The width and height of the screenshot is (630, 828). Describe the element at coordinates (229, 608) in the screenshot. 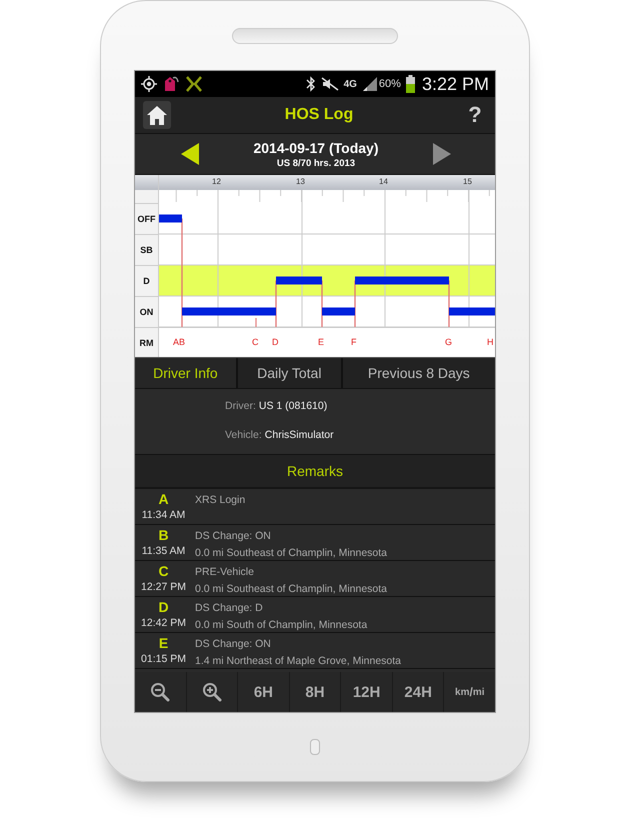

I see `remark-event: DS Change: D` at that location.